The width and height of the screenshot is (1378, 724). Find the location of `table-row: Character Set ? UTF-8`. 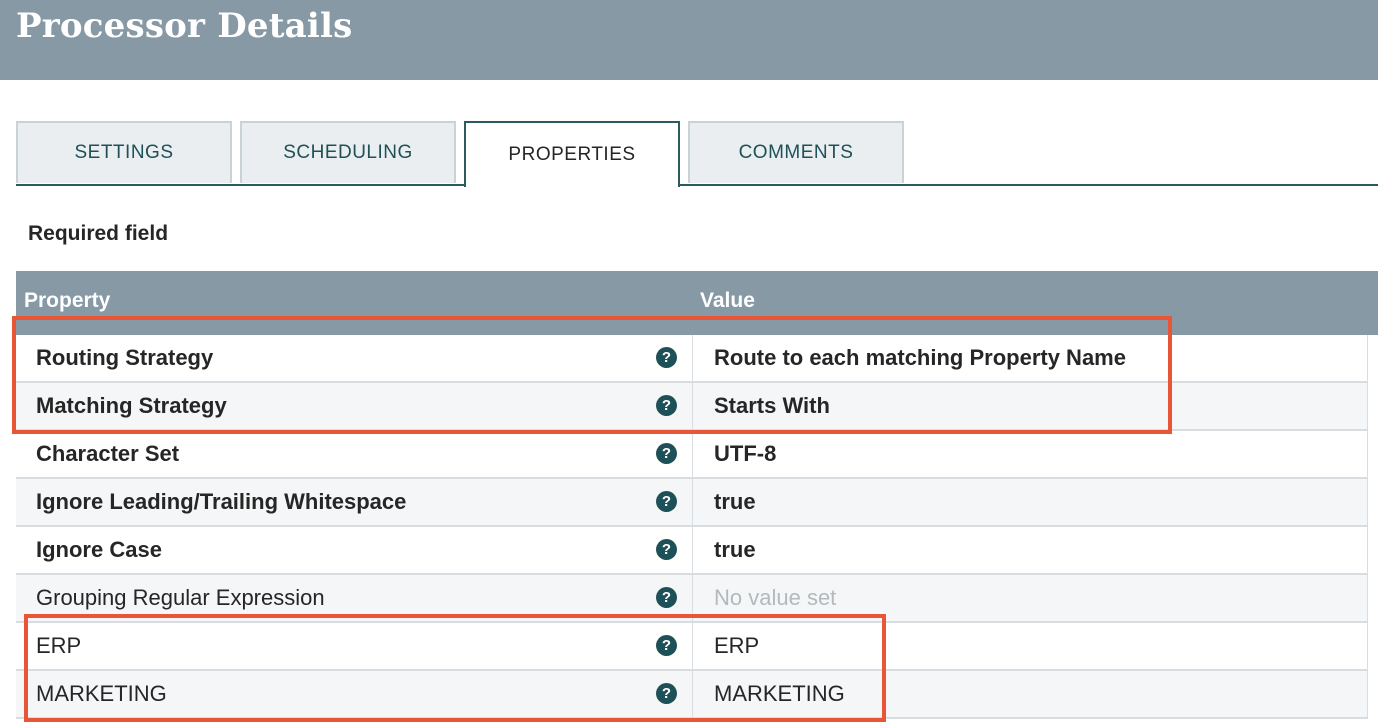

table-row: Character Set ? UTF-8 is located at coordinates (692, 455).